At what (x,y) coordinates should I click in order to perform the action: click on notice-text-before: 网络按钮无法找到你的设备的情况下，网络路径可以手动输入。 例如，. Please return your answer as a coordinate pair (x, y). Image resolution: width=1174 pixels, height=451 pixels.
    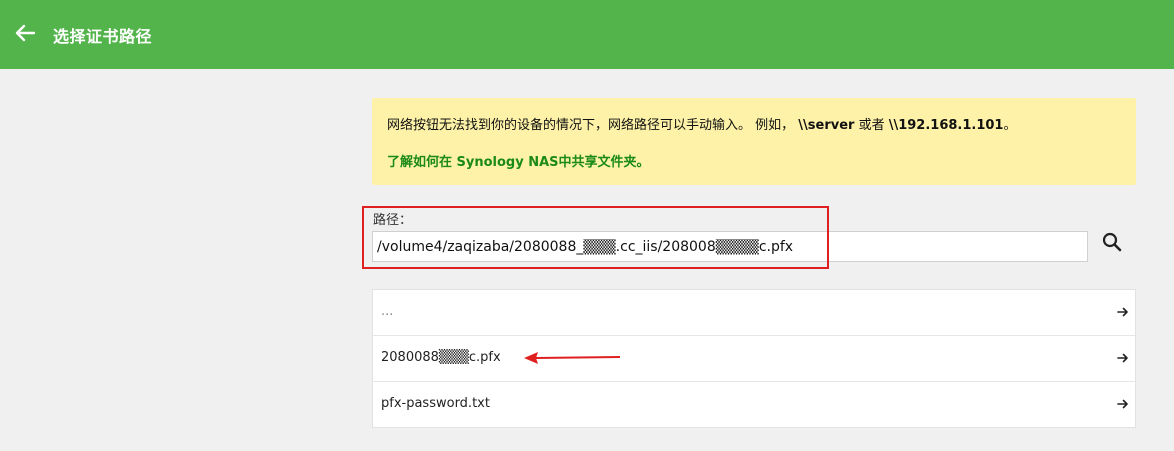
    Looking at the image, I should click on (593, 125).